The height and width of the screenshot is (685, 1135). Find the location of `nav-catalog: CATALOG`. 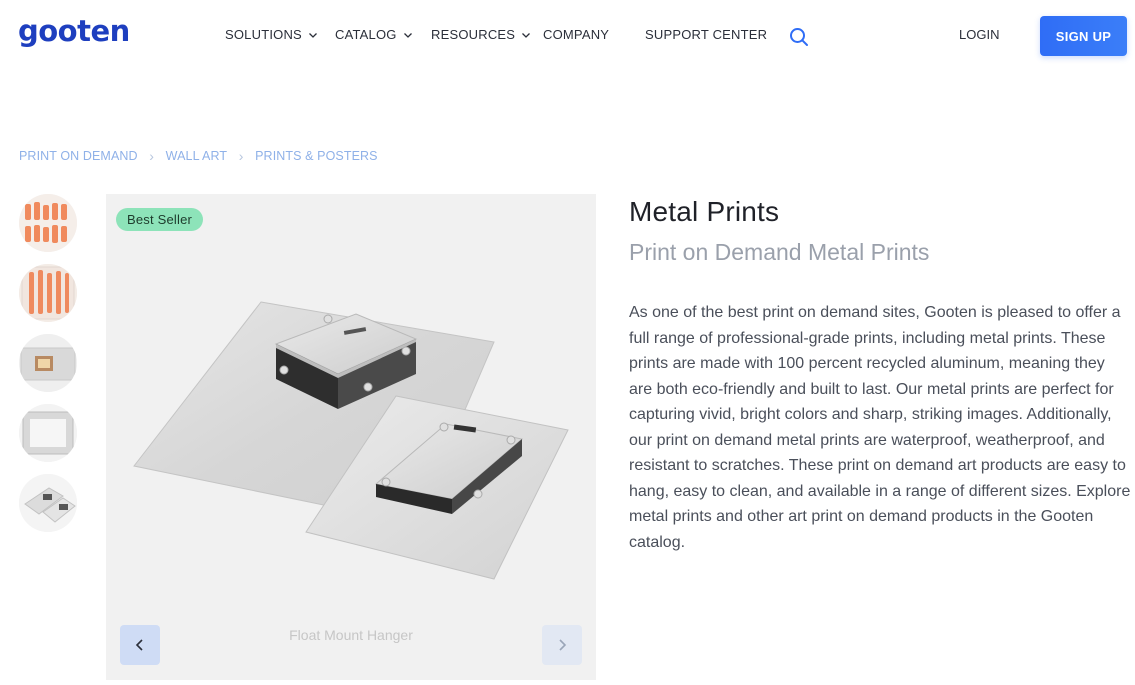

nav-catalog: CATALOG is located at coordinates (374, 34).